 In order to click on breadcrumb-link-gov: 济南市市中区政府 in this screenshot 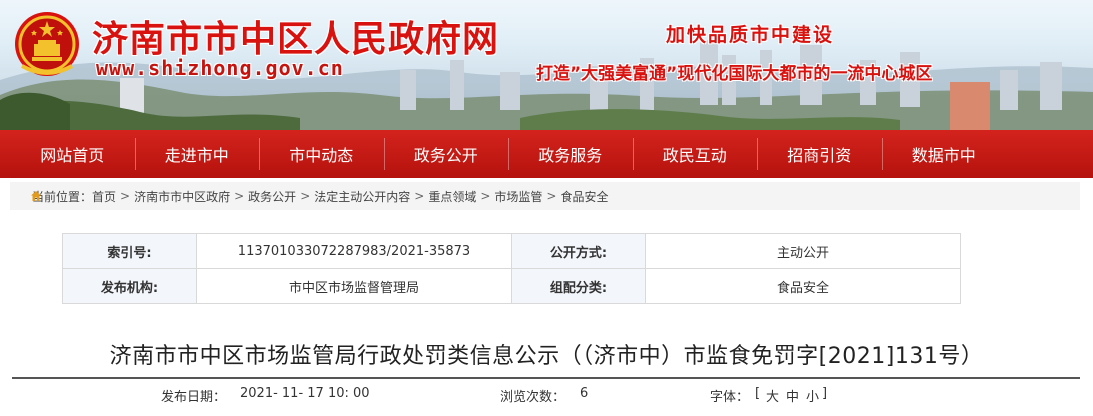, I will do `click(182, 196)`.